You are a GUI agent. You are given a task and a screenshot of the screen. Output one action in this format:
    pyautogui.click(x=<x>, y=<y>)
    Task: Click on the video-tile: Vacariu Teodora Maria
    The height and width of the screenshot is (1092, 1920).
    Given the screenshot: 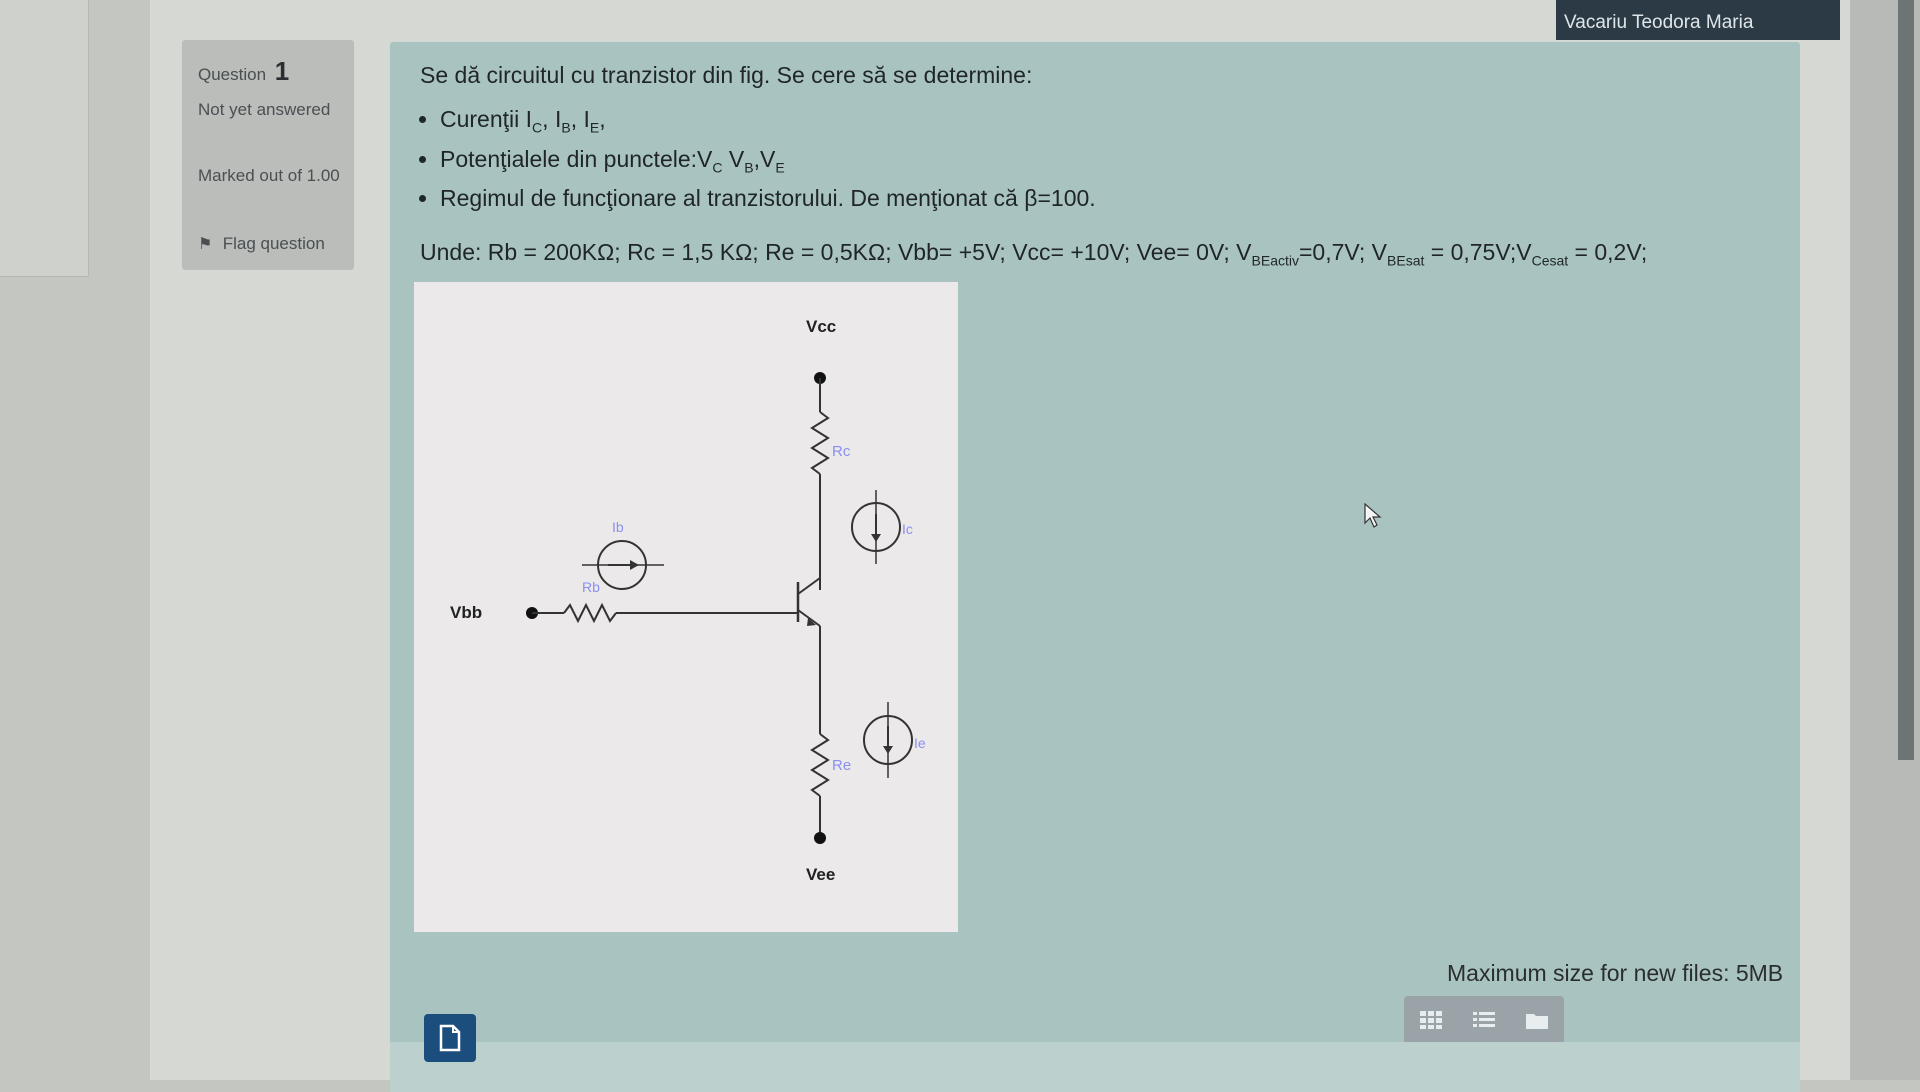 What is the action you would take?
    pyautogui.click(x=1698, y=20)
    